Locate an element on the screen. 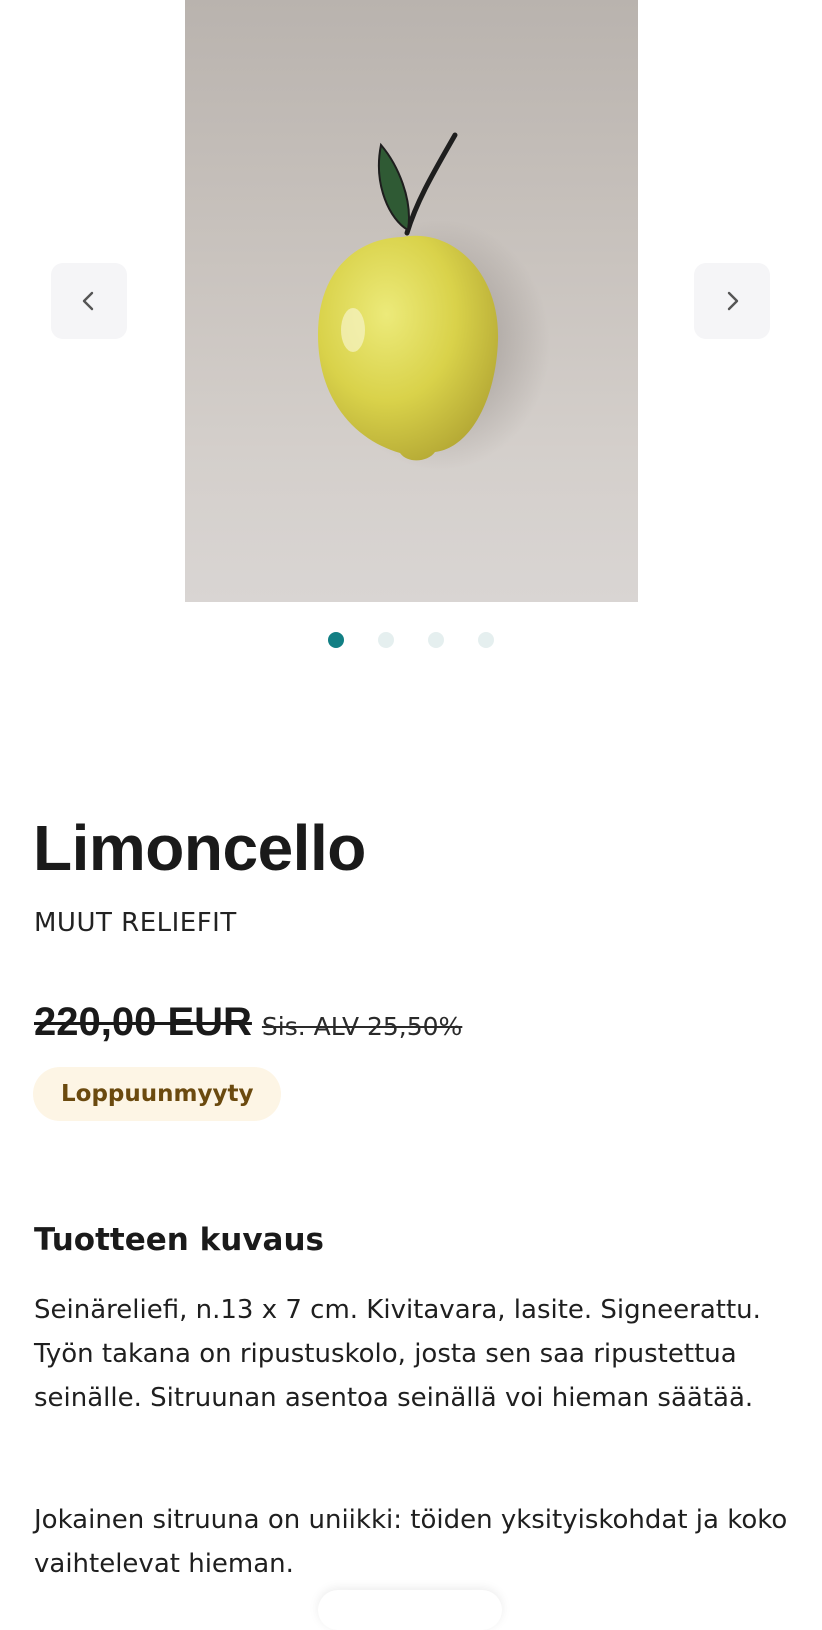 This screenshot has height=1630, width=822. chevron-left-icon is located at coordinates (88, 301).